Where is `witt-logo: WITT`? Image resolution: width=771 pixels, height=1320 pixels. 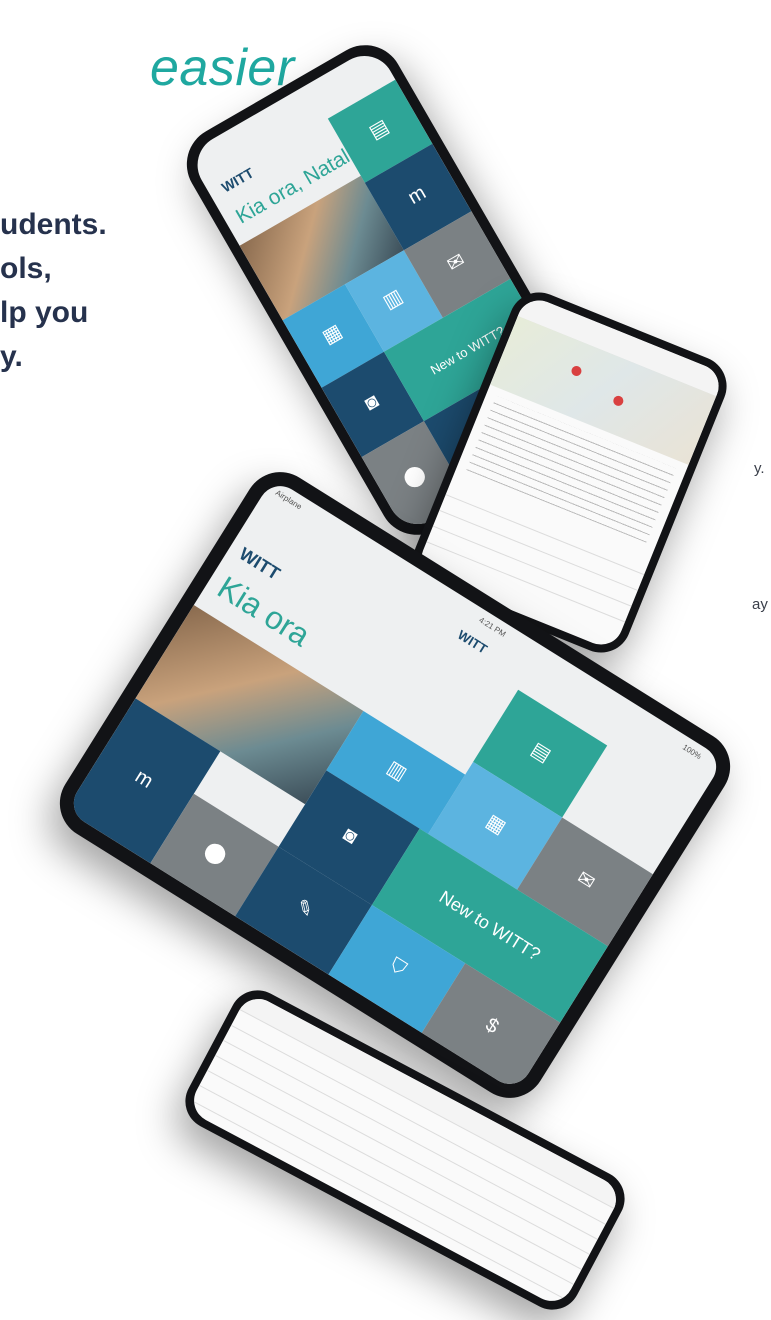 witt-logo: WITT is located at coordinates (237, 180).